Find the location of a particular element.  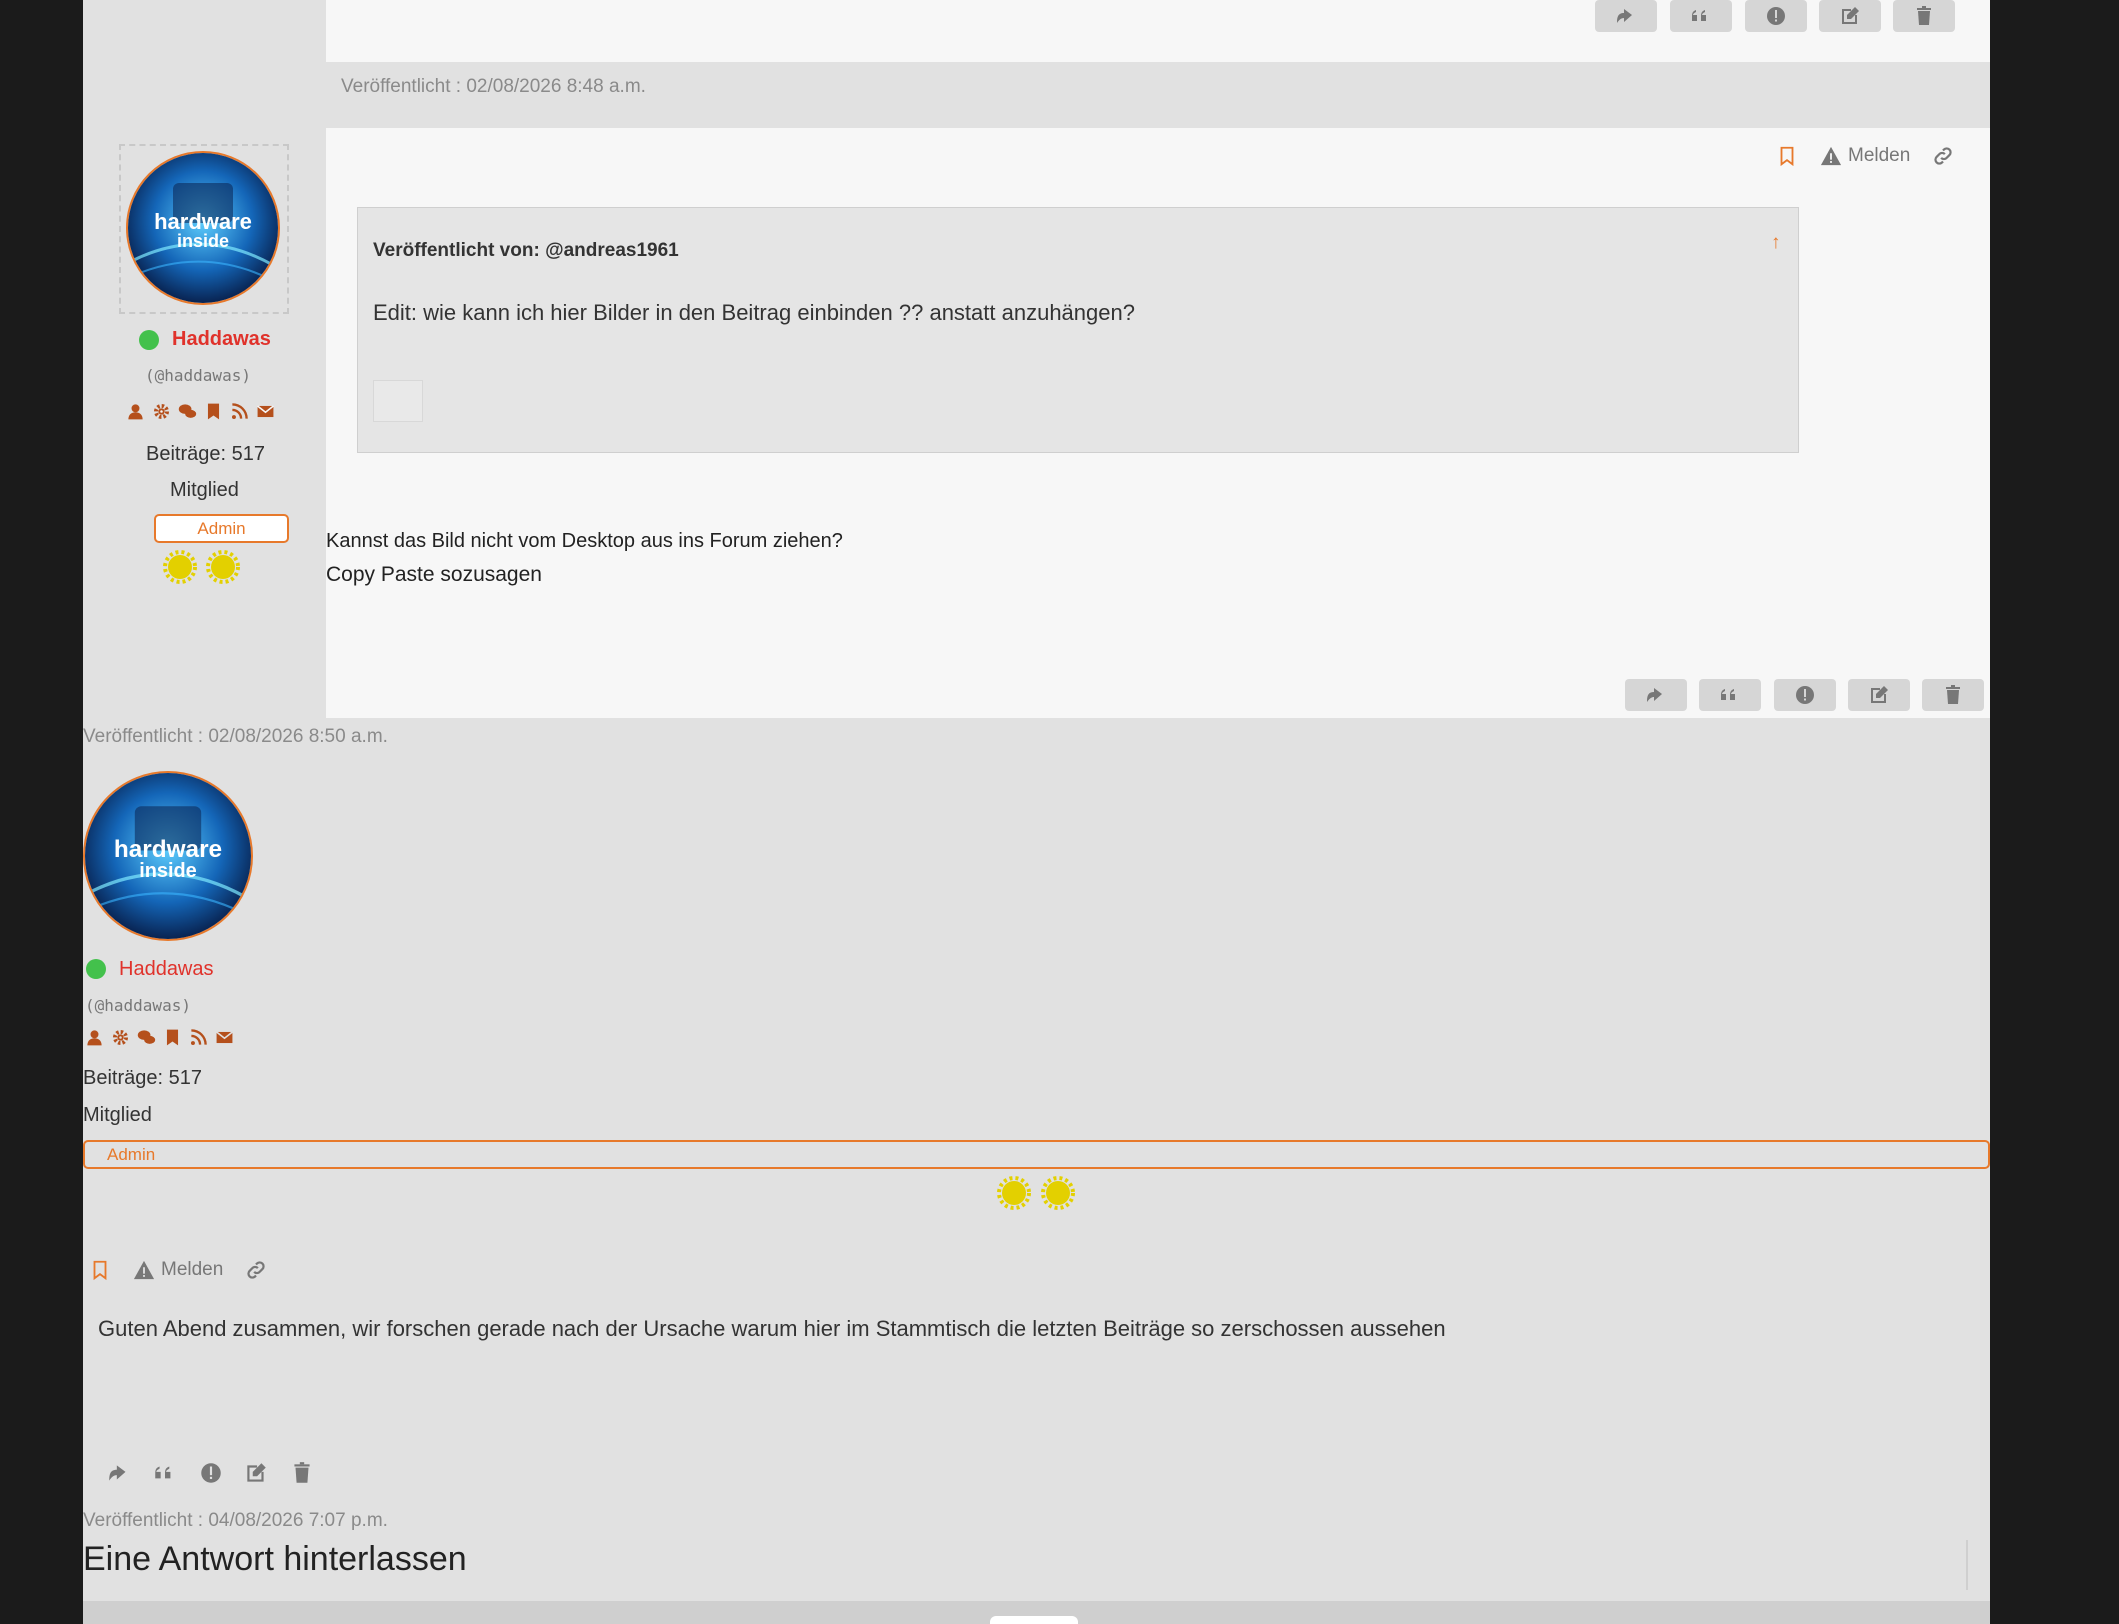

post-3-published-date: Veröffentlicht : 04/08/2026 7:07 p.m. is located at coordinates (235, 1520).